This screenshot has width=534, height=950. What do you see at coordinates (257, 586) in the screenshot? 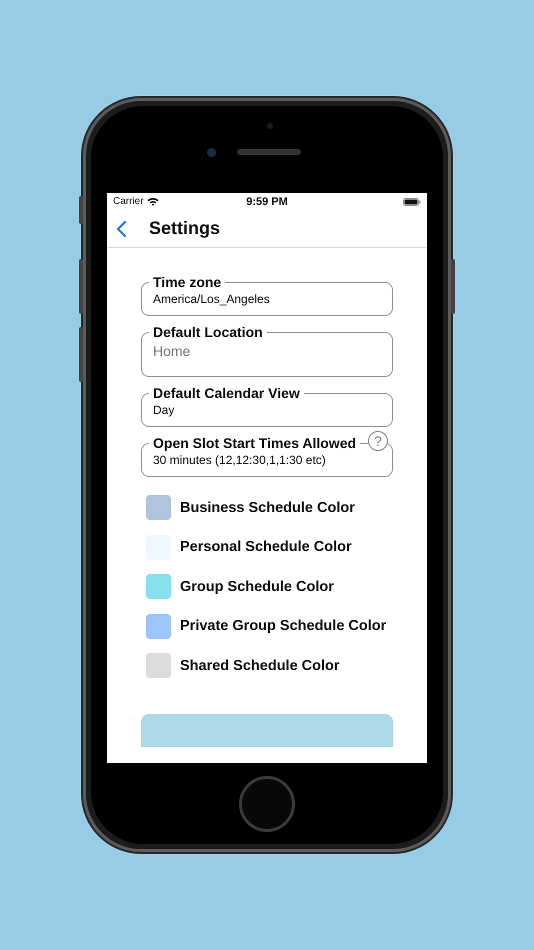
I see `color-label: Group Schedule Color` at bounding box center [257, 586].